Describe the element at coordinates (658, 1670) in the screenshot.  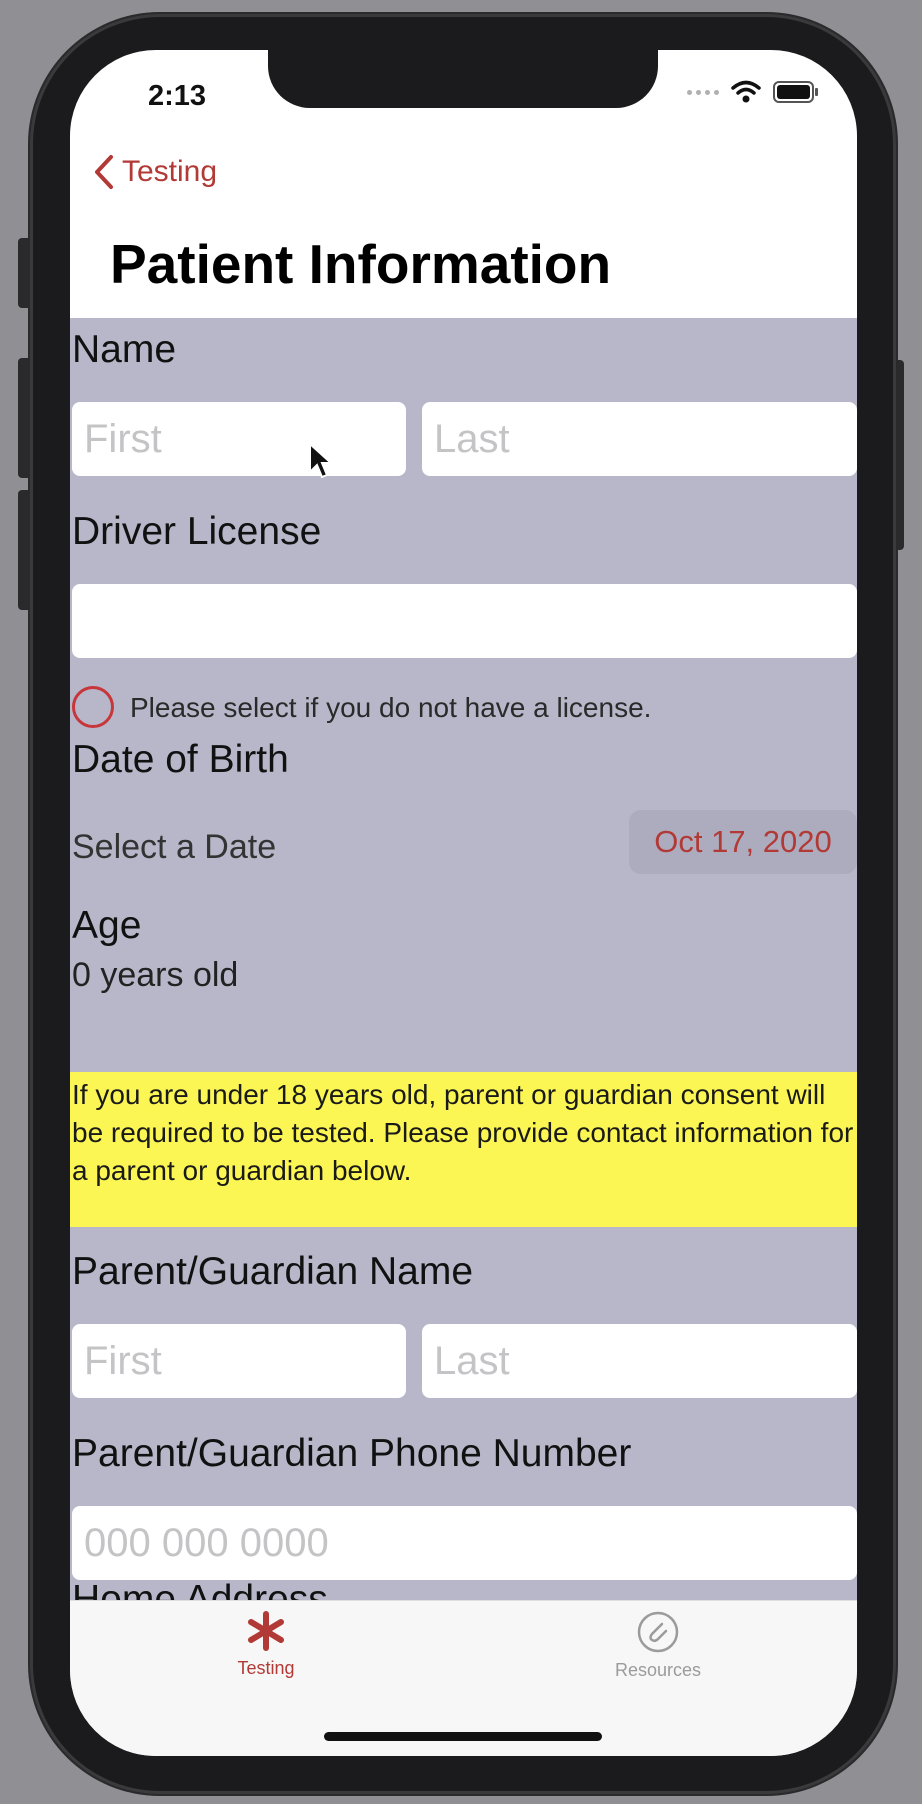
I see `tab-resources-label: Resources` at that location.